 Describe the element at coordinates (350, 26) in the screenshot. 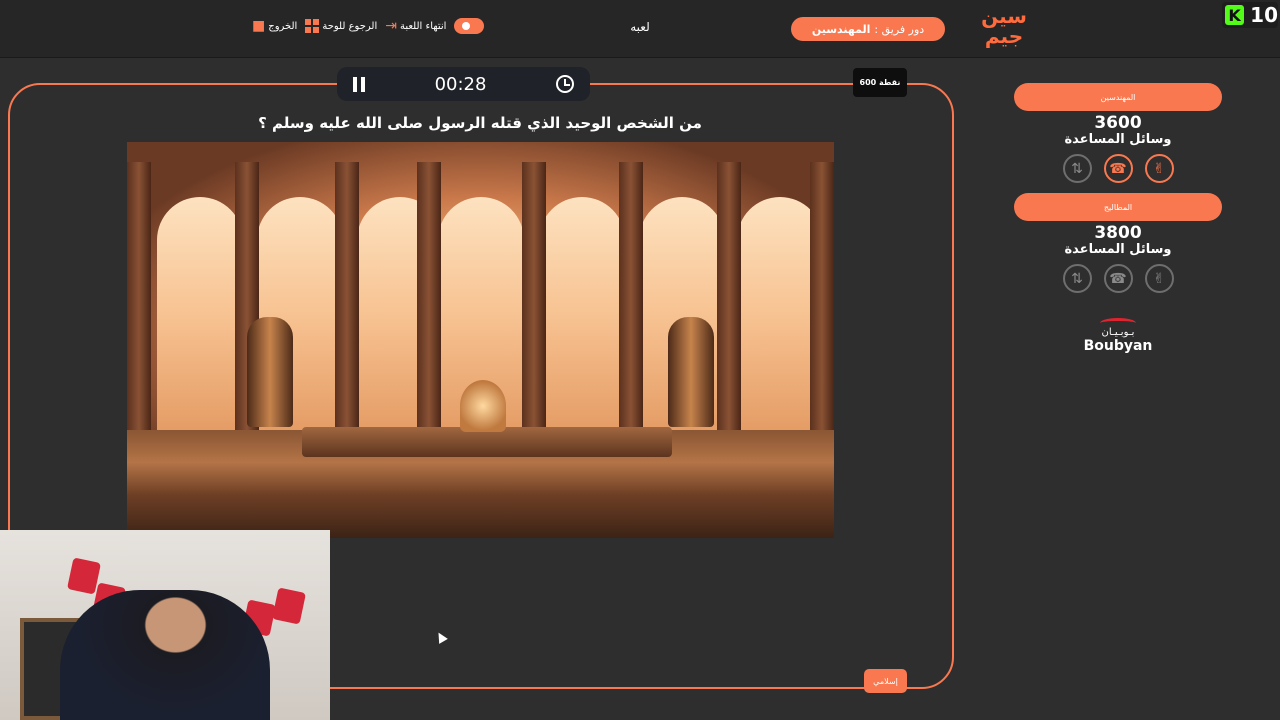

I see `back-to-board-label: الرجوع للوحة` at that location.